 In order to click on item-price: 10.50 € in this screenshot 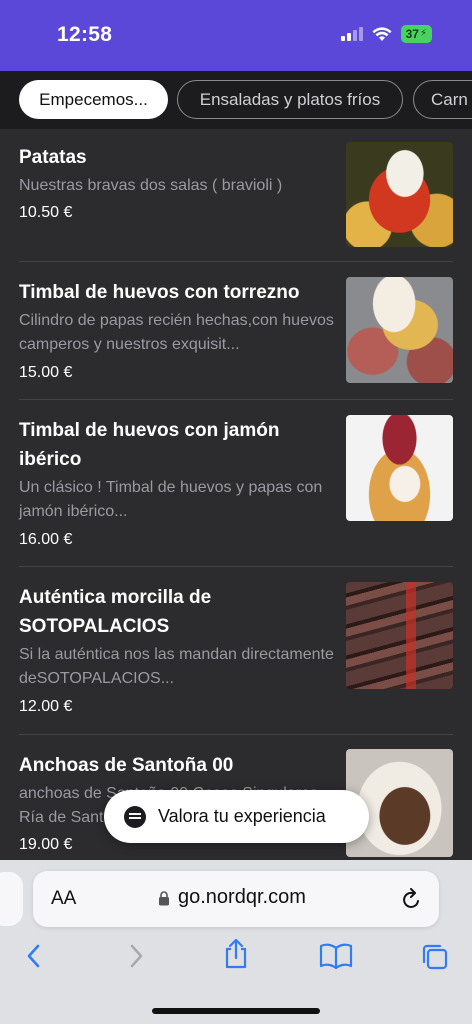, I will do `click(46, 212)`.